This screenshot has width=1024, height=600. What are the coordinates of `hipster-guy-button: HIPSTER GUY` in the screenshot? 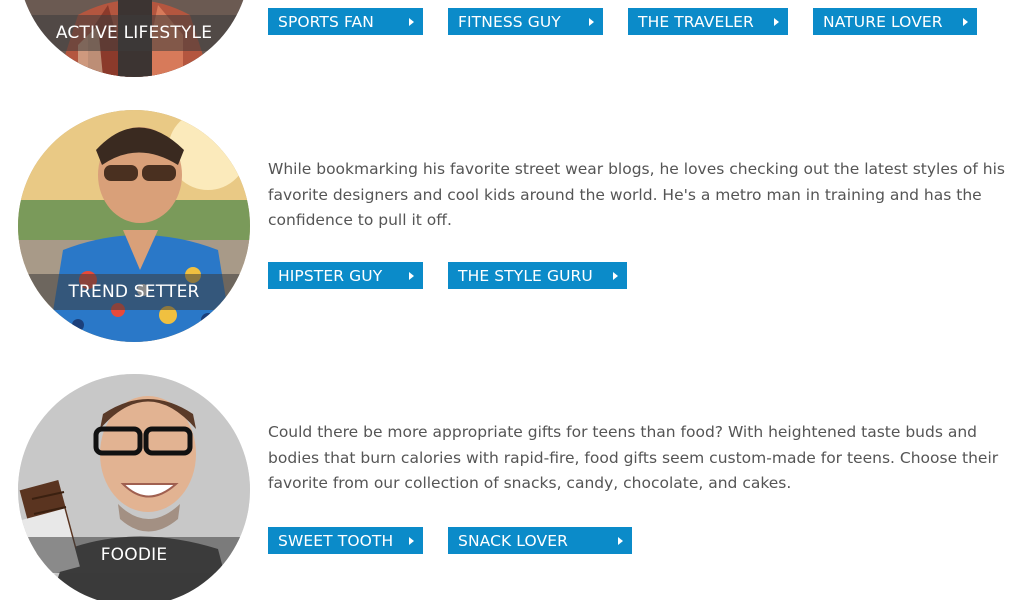 It's located at (345, 275).